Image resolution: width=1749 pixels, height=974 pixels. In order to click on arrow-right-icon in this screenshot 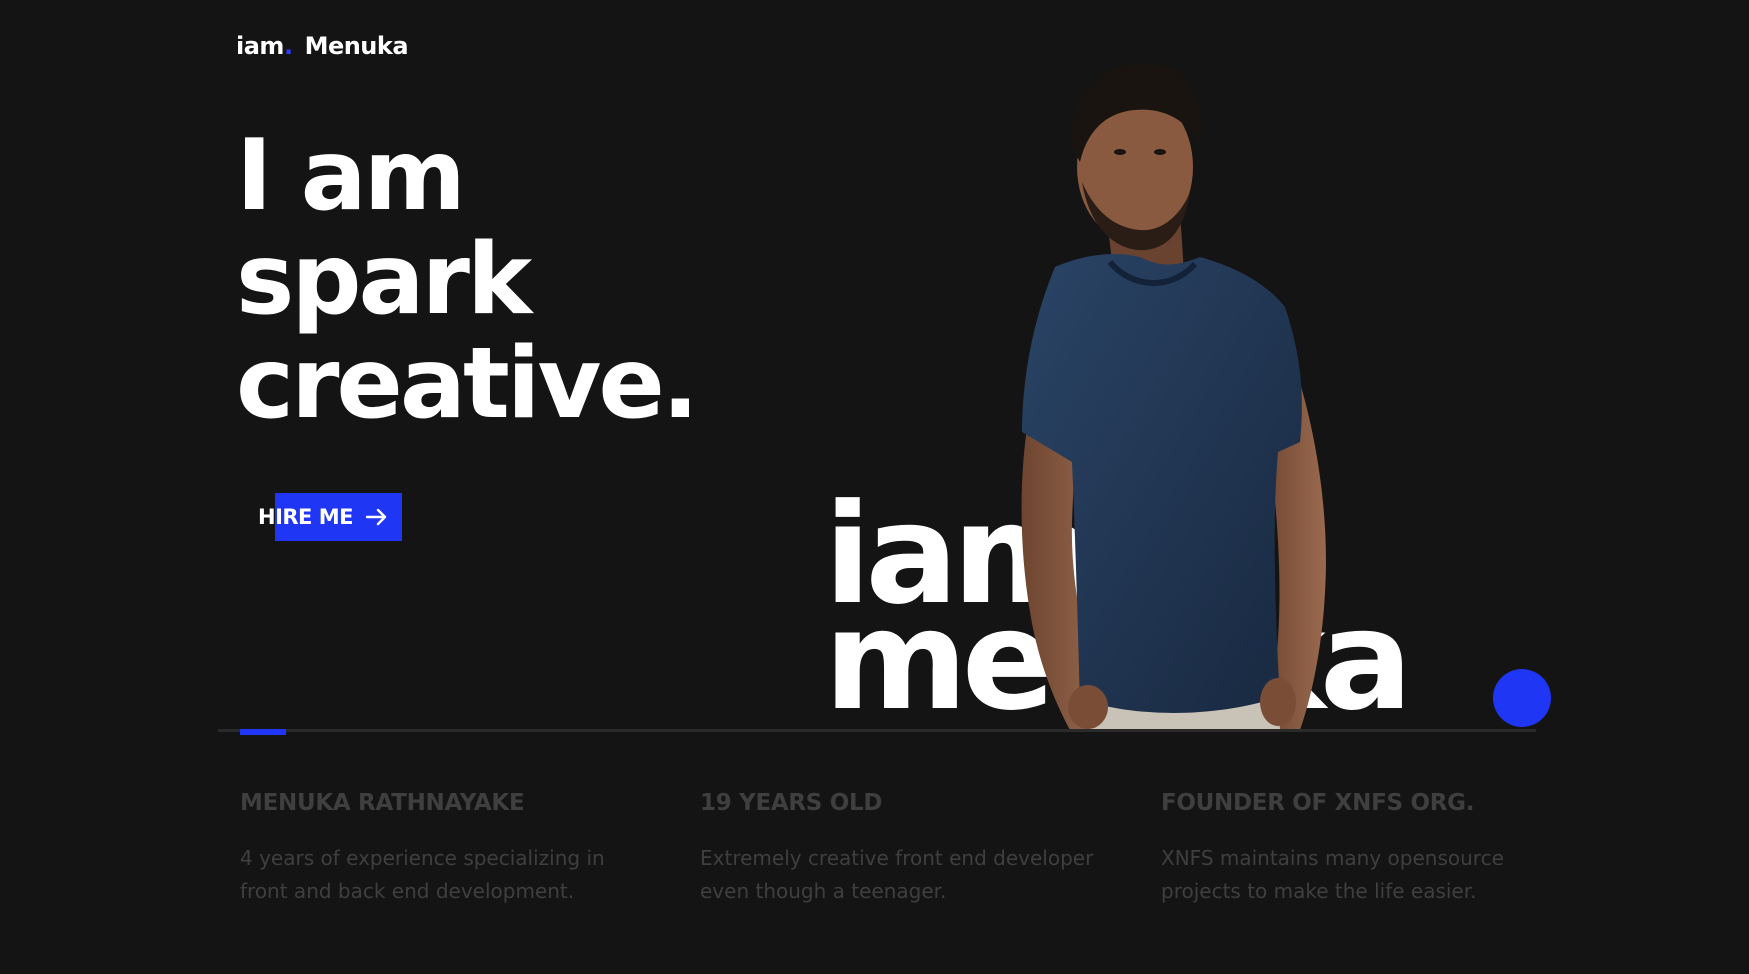, I will do `click(376, 517)`.